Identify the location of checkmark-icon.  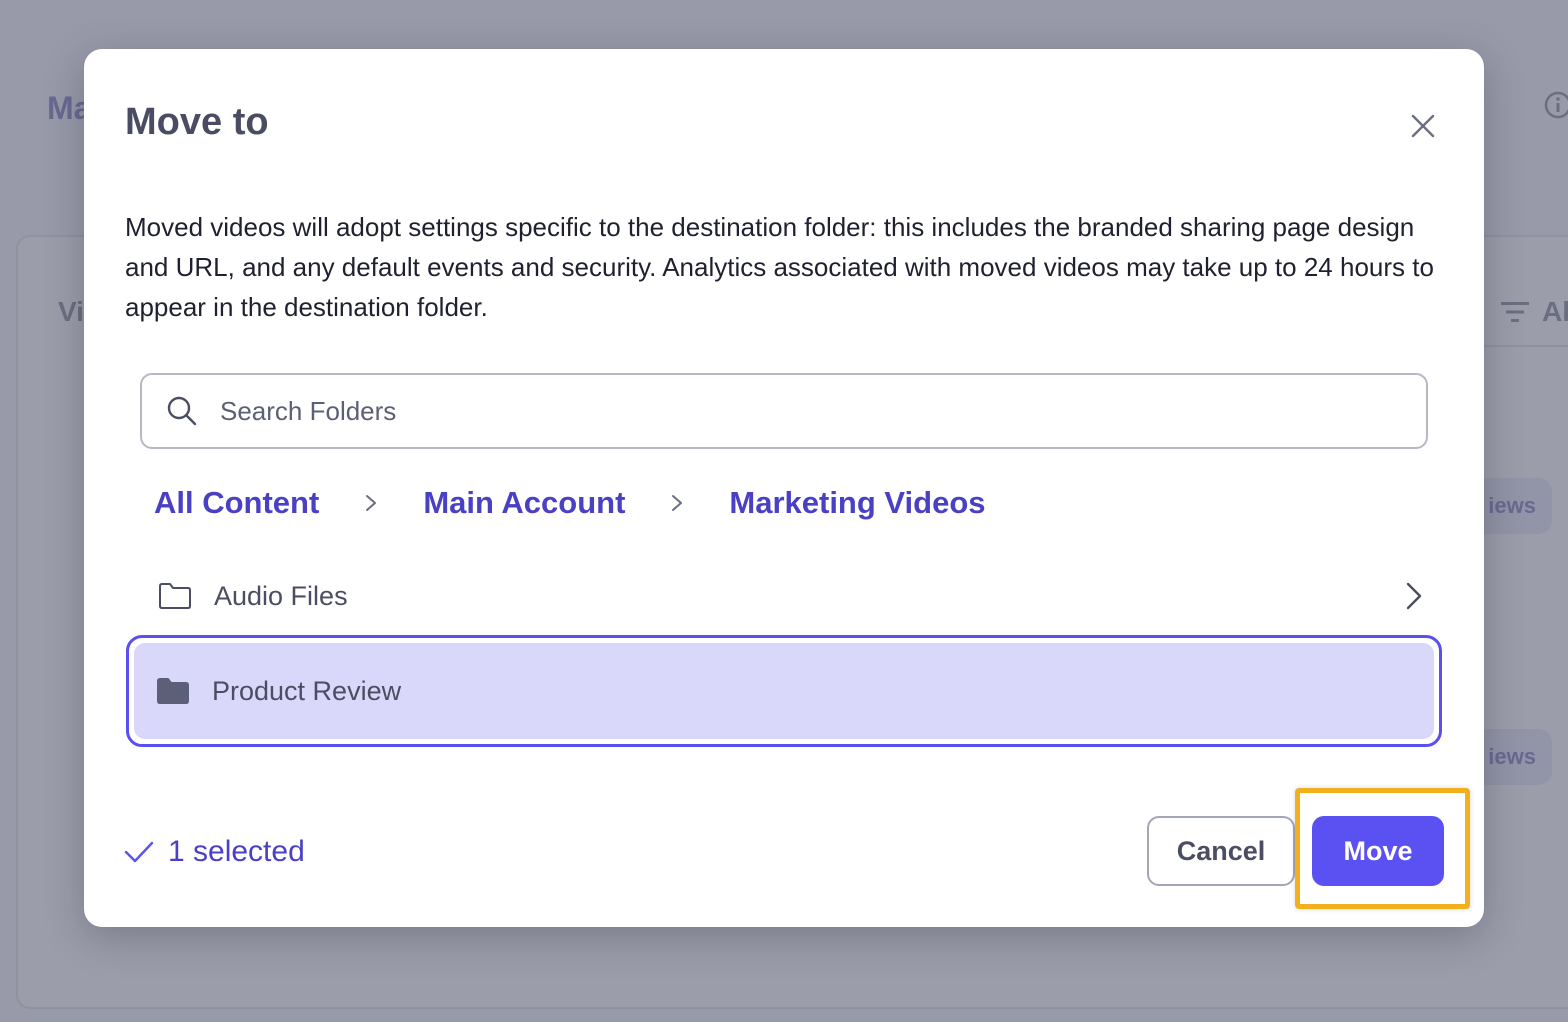
(139, 852).